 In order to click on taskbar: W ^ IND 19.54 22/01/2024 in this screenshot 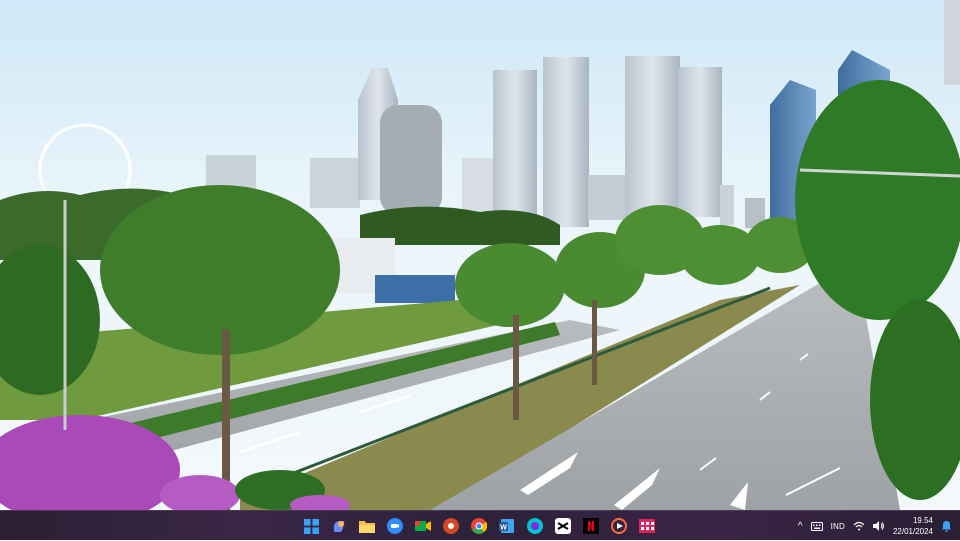, I will do `click(480, 525)`.